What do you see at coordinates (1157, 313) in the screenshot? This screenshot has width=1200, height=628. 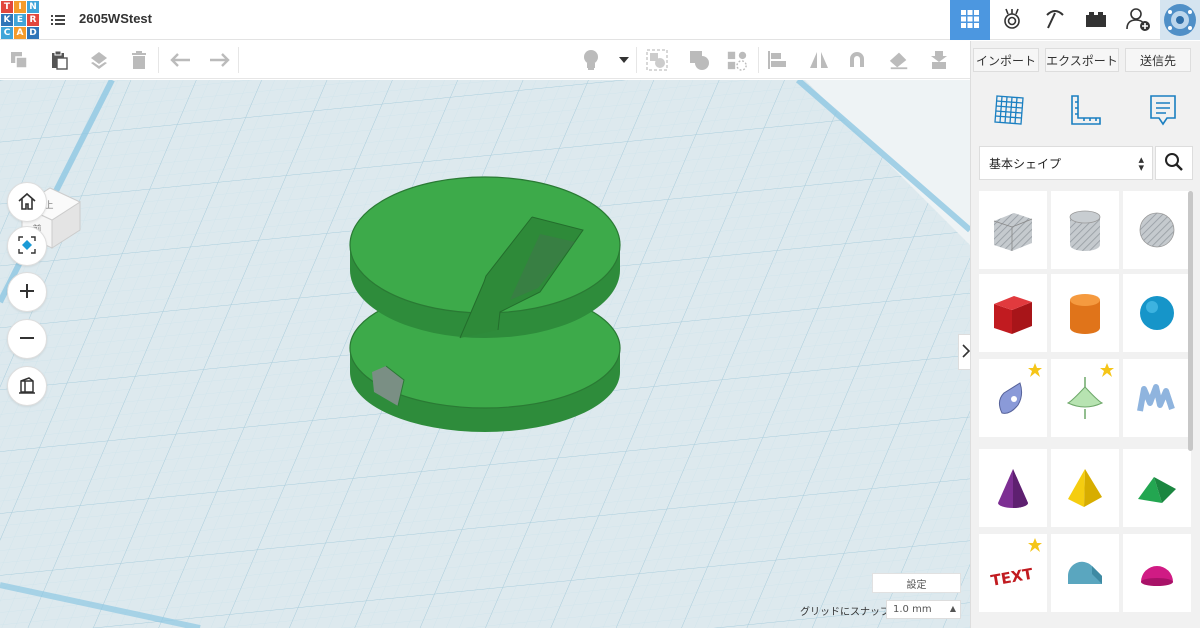 I see `shape-sphere` at bounding box center [1157, 313].